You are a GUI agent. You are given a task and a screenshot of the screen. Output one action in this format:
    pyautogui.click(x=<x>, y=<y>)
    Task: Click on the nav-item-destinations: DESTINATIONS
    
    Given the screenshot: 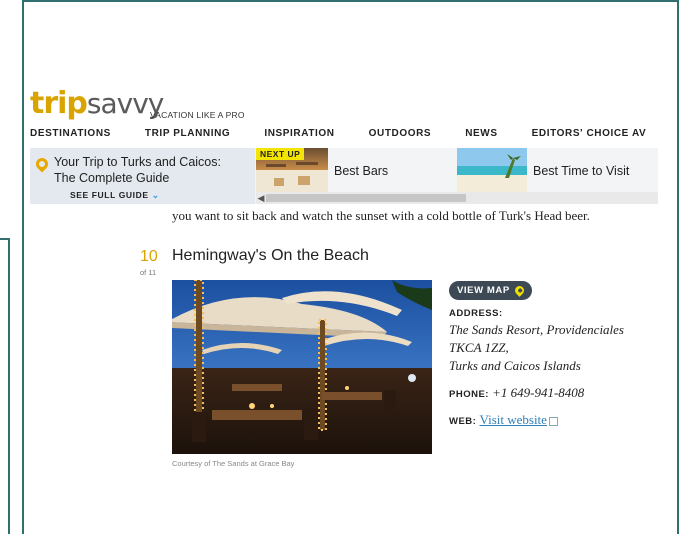 What is the action you would take?
    pyautogui.click(x=70, y=135)
    